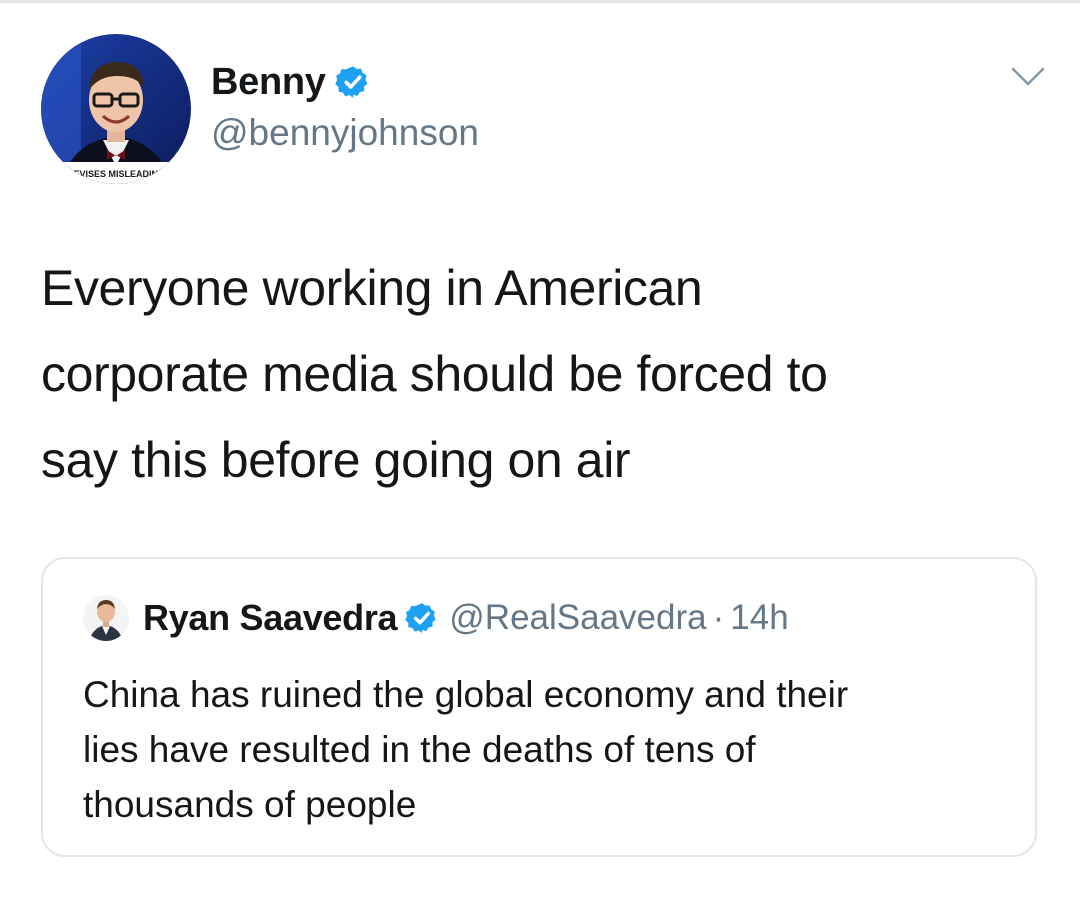 This screenshot has height=898, width=1080. Describe the element at coordinates (268, 82) in the screenshot. I see `author-display-name: Benny` at that location.